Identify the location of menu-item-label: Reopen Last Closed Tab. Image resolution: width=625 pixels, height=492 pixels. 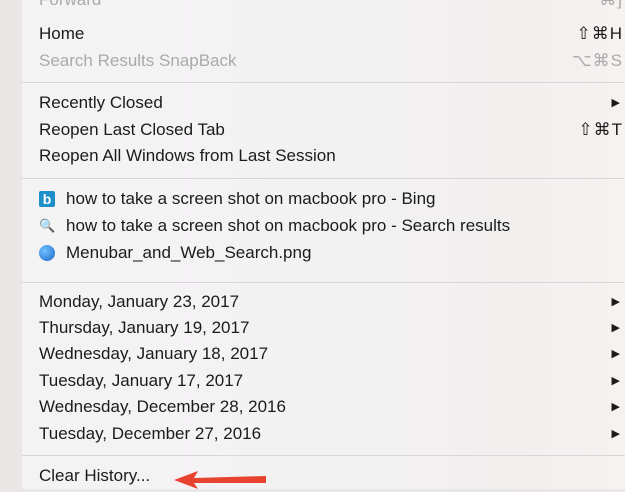
(132, 129).